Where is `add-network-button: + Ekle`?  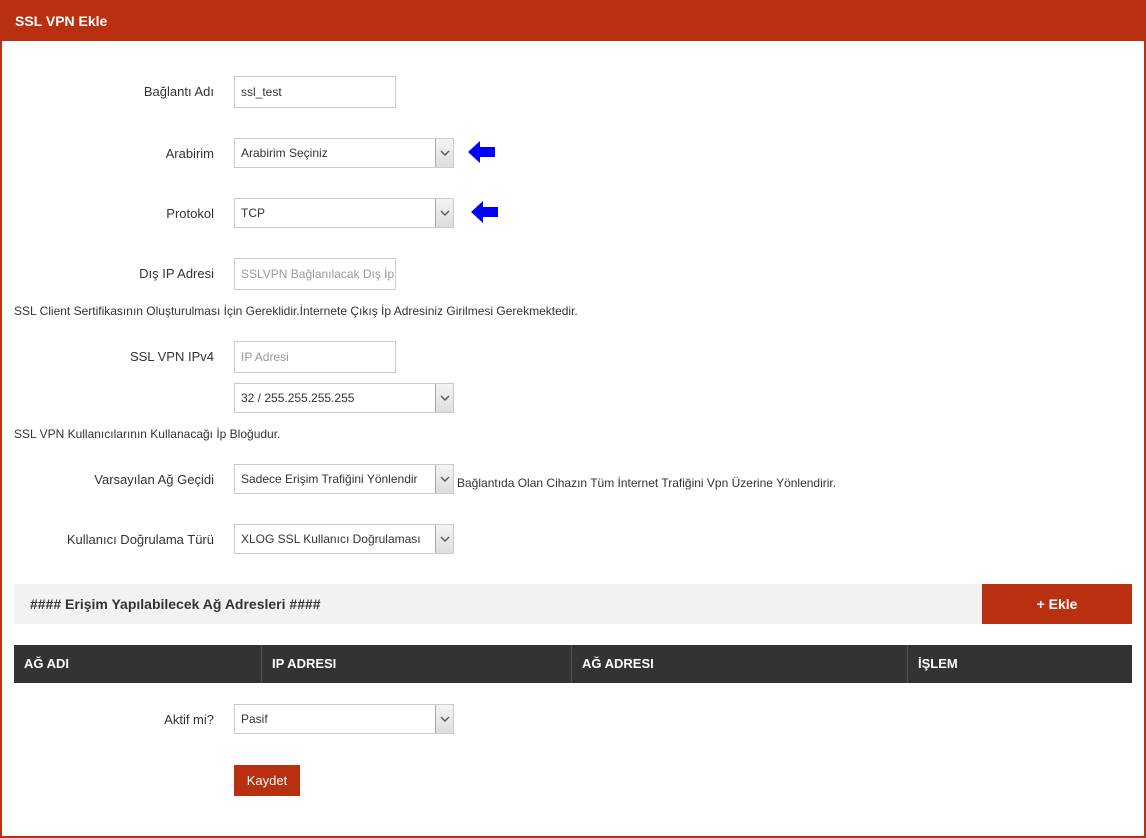 add-network-button: + Ekle is located at coordinates (1057, 604).